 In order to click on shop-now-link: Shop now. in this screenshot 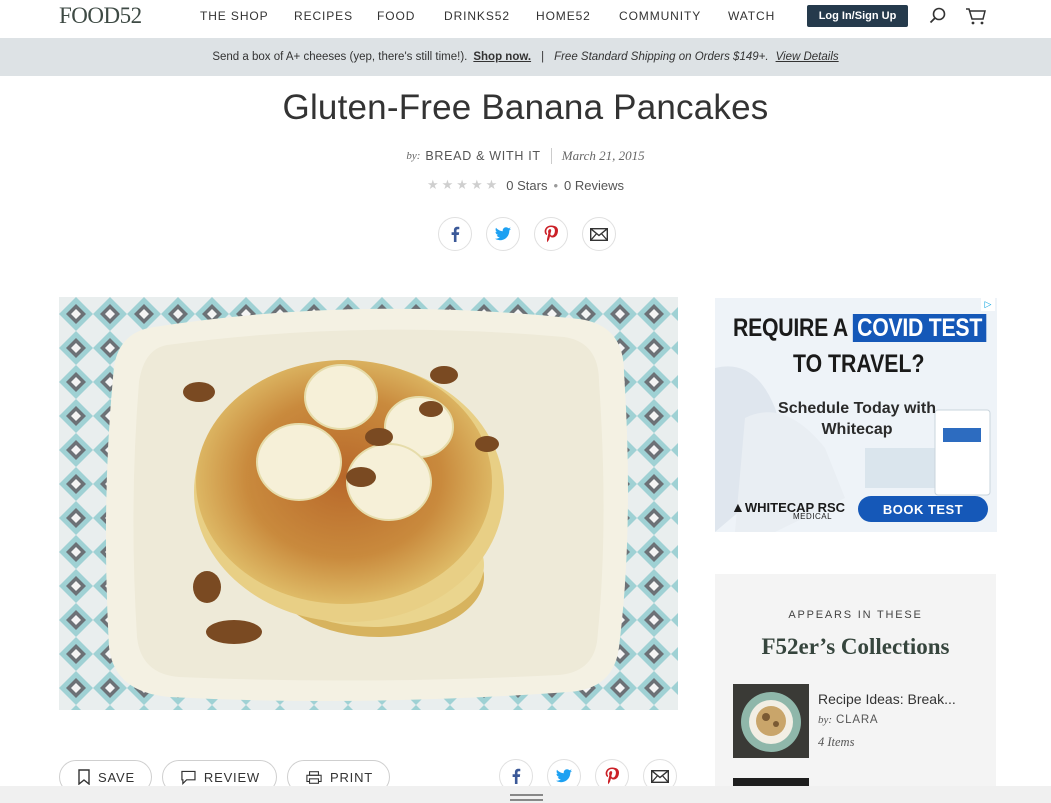, I will do `click(502, 57)`.